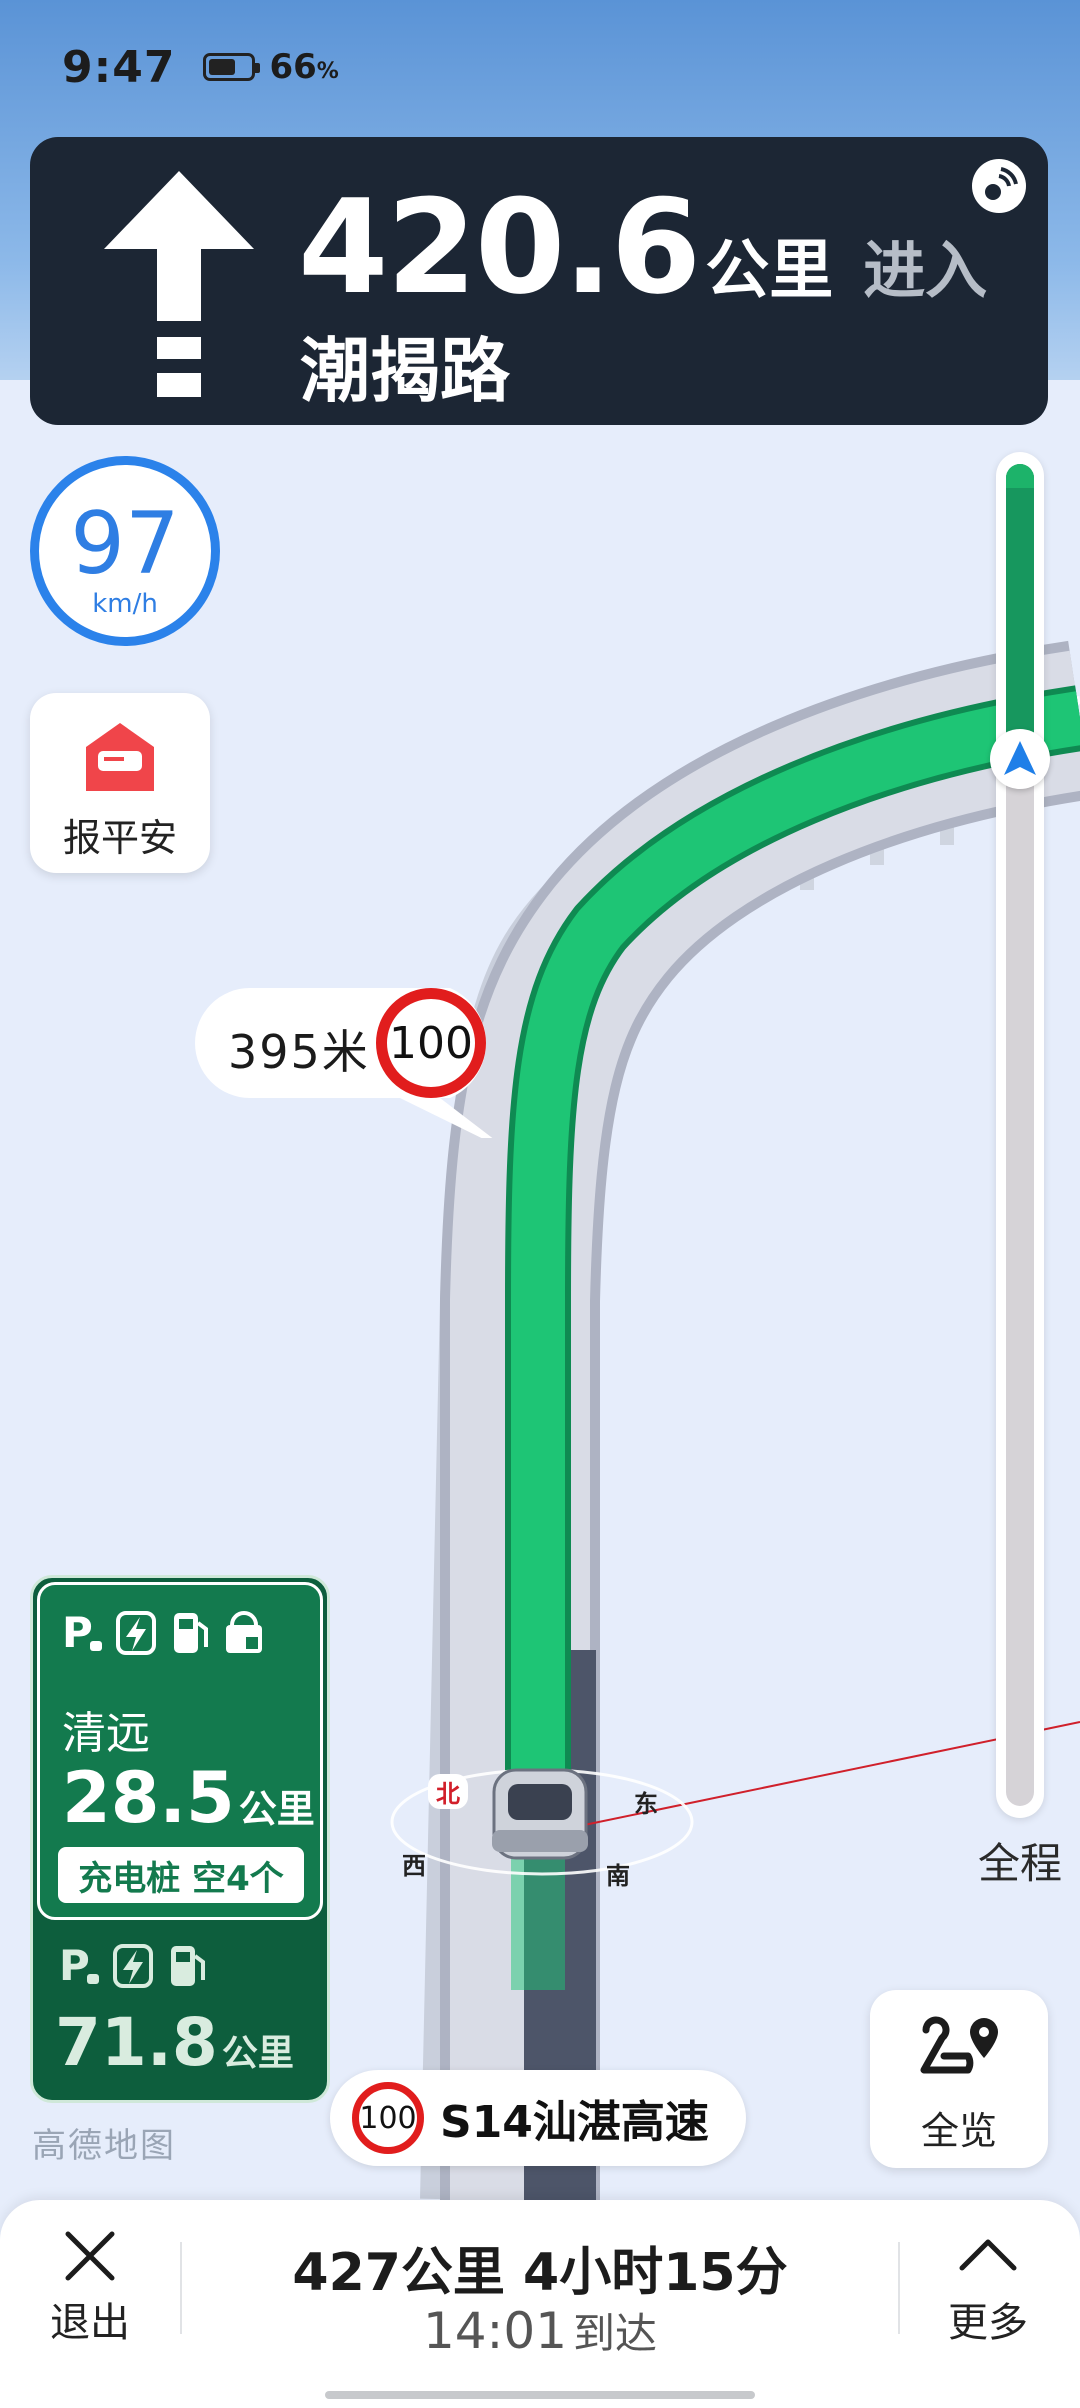 Image resolution: width=1080 pixels, height=2408 pixels. What do you see at coordinates (1020, 1135) in the screenshot?
I see `route-progress-bar` at bounding box center [1020, 1135].